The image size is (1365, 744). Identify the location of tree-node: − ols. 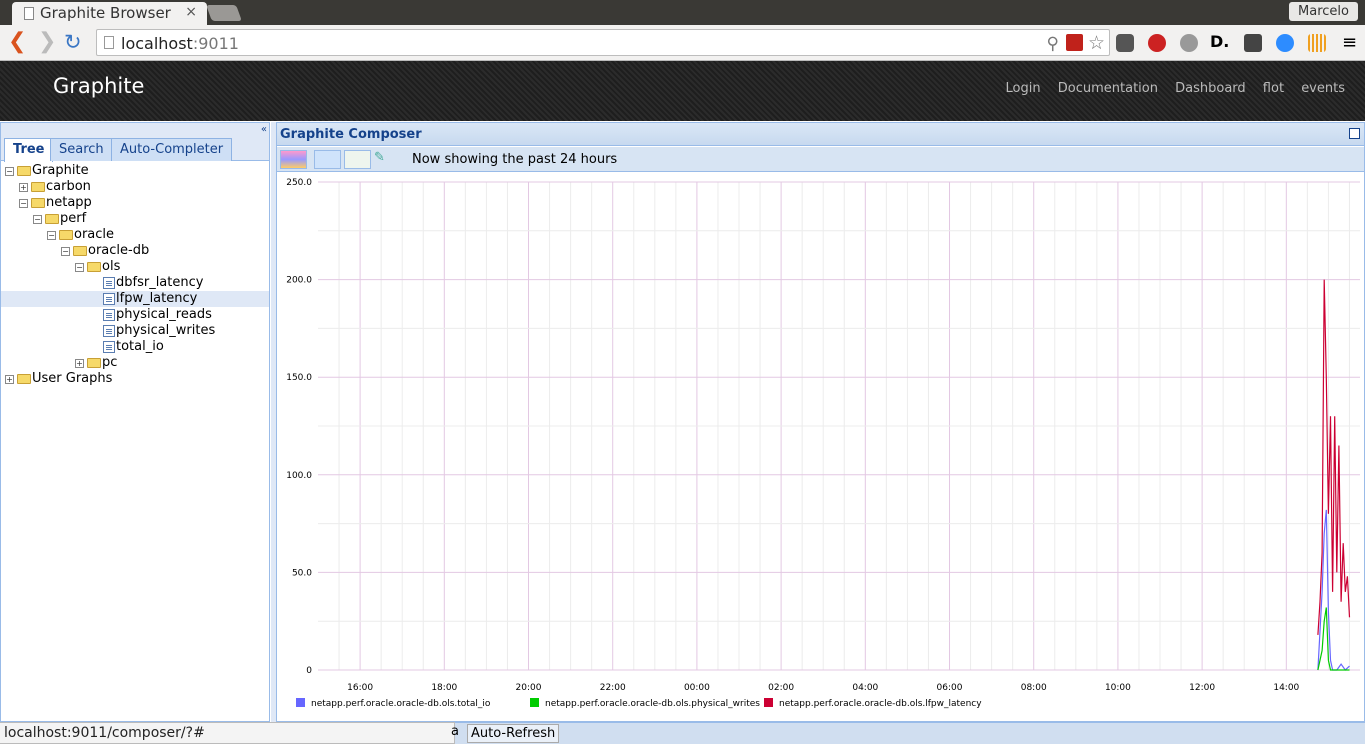
(135, 267).